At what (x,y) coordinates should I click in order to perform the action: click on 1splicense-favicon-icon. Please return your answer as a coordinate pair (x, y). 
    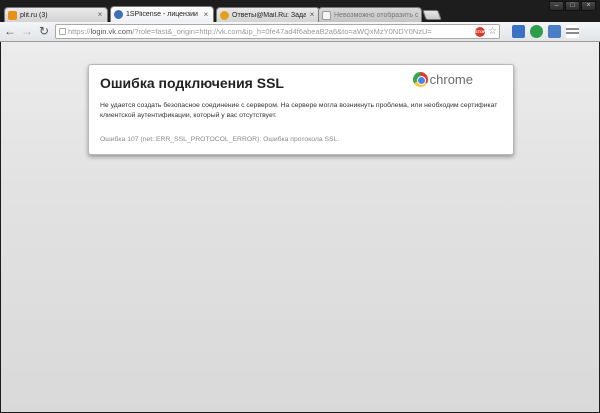
    Looking at the image, I should click on (118, 14).